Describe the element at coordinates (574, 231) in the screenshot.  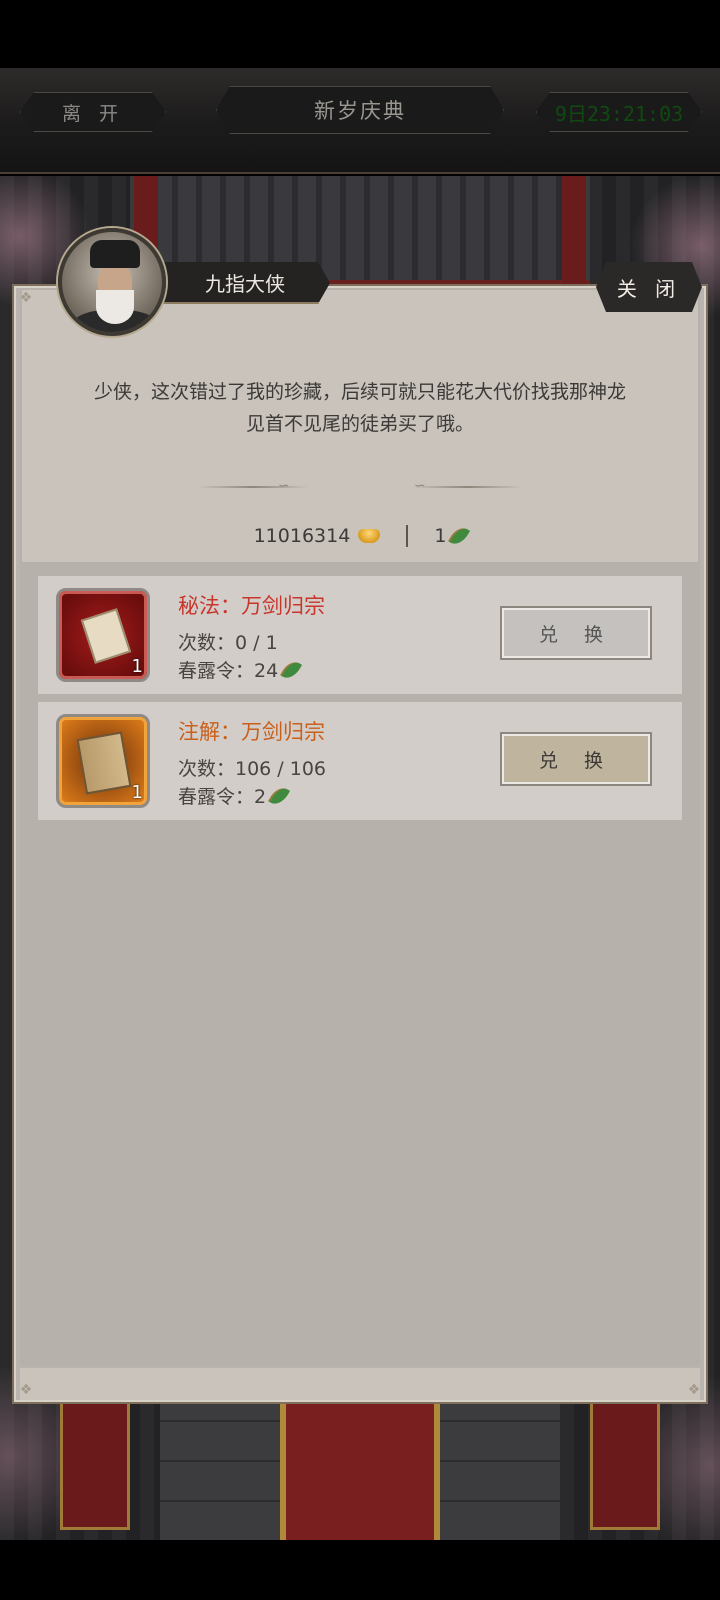
I see `pillar-decoration` at that location.